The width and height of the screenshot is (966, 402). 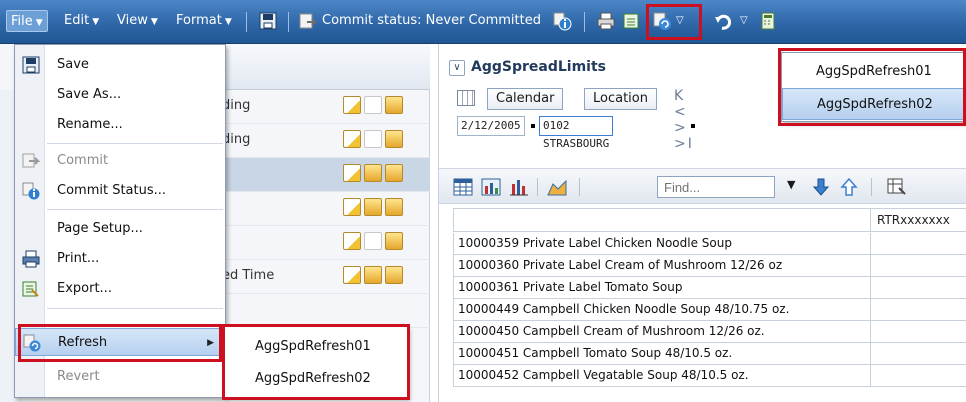 What do you see at coordinates (120, 65) in the screenshot?
I see `menu-item-save: Save` at bounding box center [120, 65].